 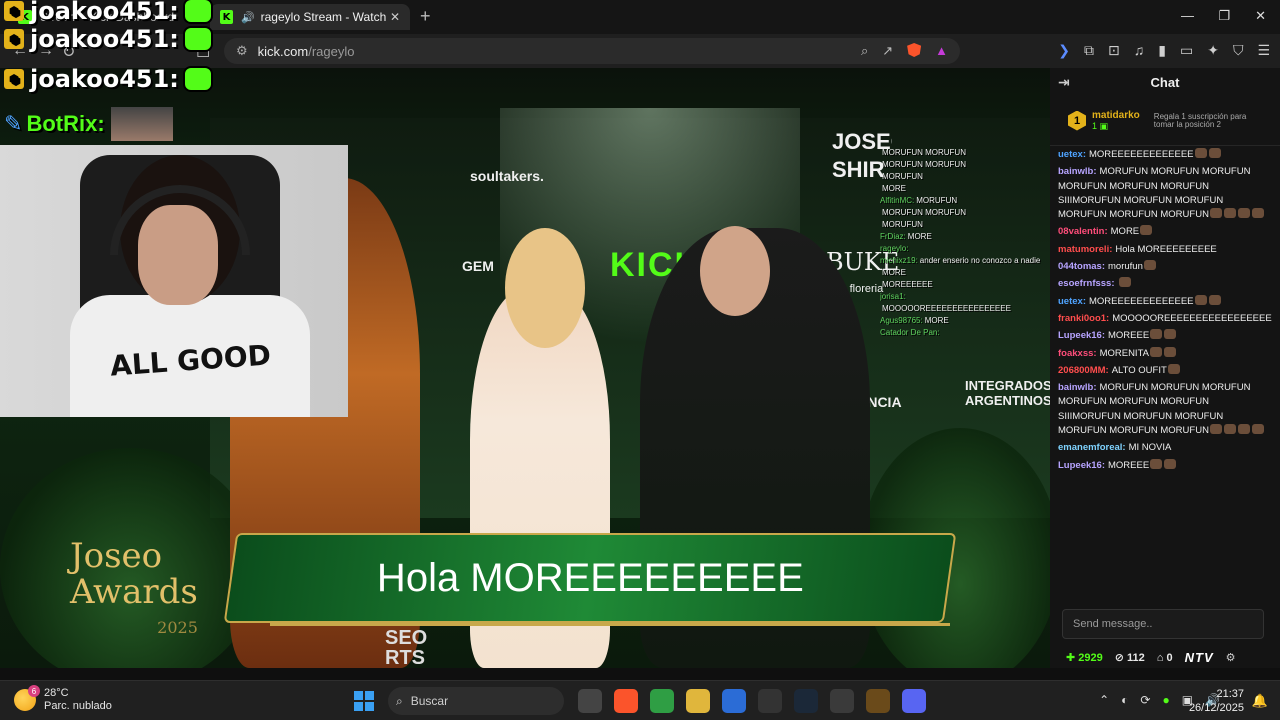 I want to click on overlay-chat-line: MORUFUN, so click(x=965, y=176).